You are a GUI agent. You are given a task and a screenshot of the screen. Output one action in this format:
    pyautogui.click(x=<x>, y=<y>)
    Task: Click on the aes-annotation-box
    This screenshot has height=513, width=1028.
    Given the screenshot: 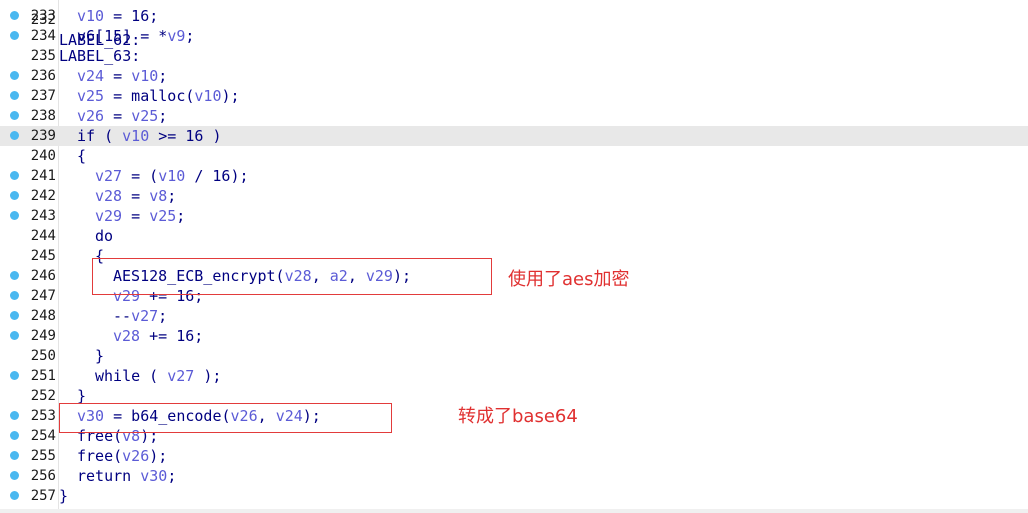 What is the action you would take?
    pyautogui.click(x=292, y=276)
    